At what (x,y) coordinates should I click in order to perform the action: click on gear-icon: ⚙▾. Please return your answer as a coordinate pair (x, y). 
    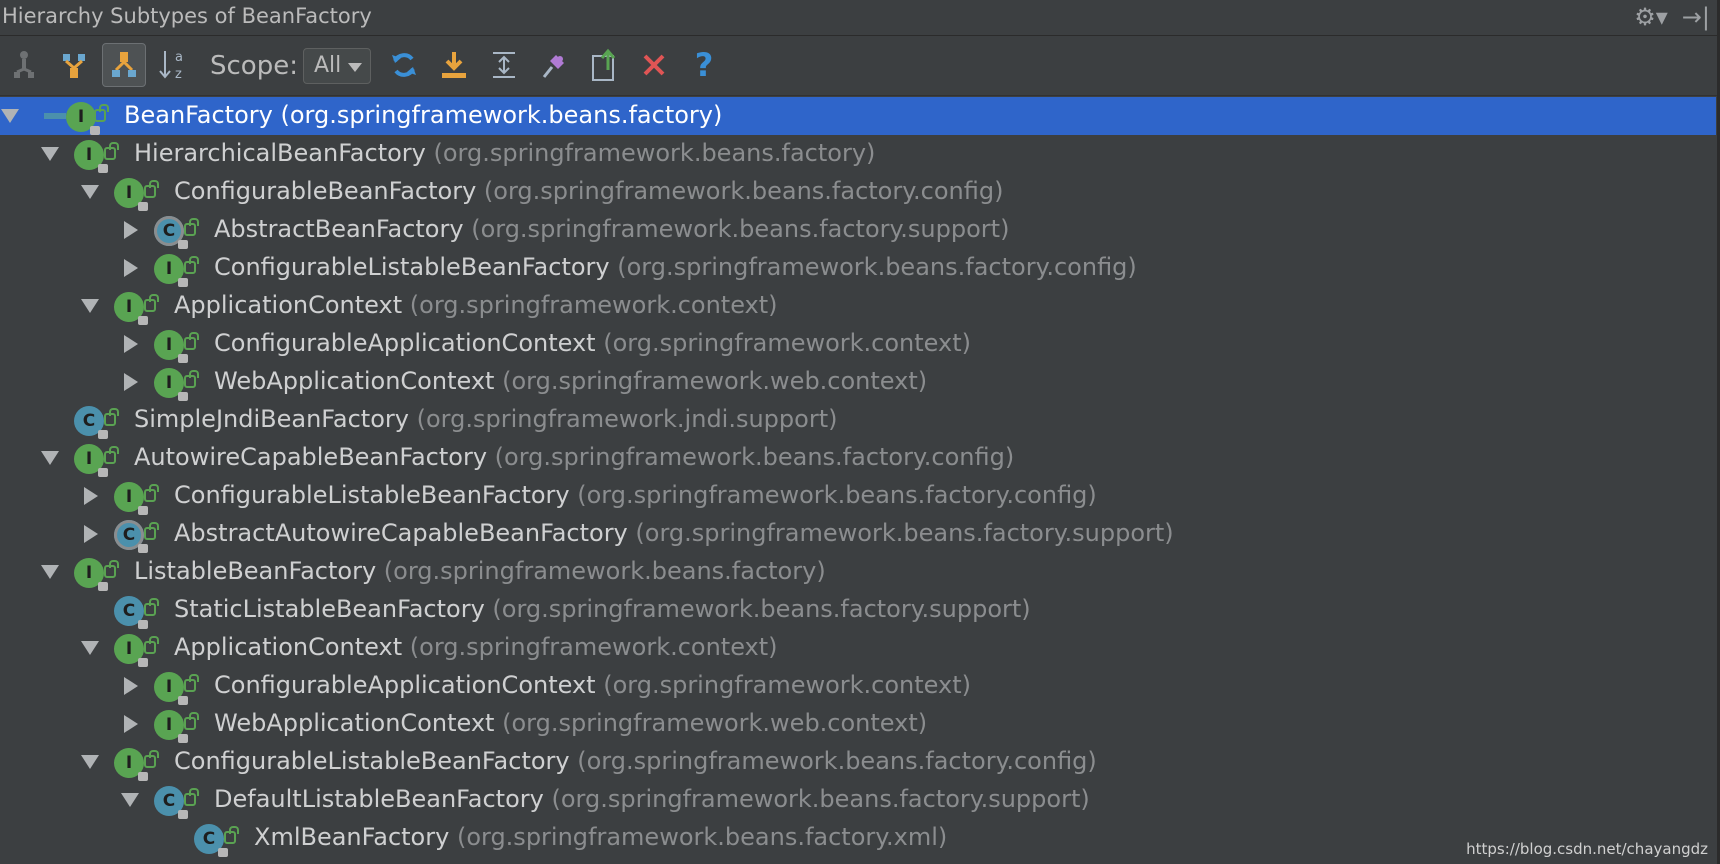
    Looking at the image, I should click on (1651, 17).